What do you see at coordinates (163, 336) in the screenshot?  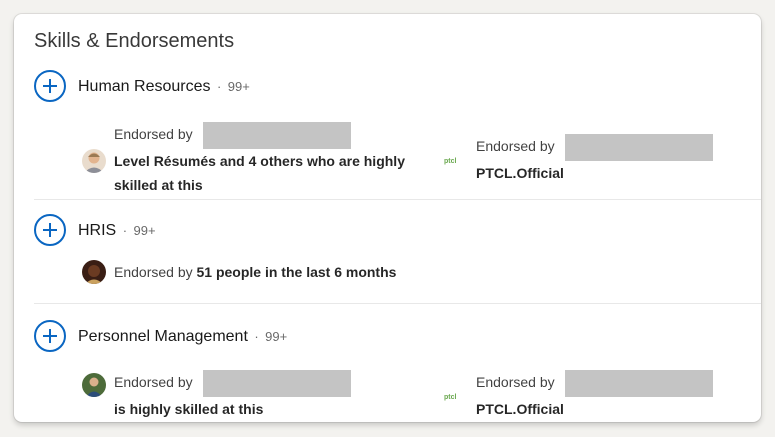 I see `skill-title: Personnel Management` at bounding box center [163, 336].